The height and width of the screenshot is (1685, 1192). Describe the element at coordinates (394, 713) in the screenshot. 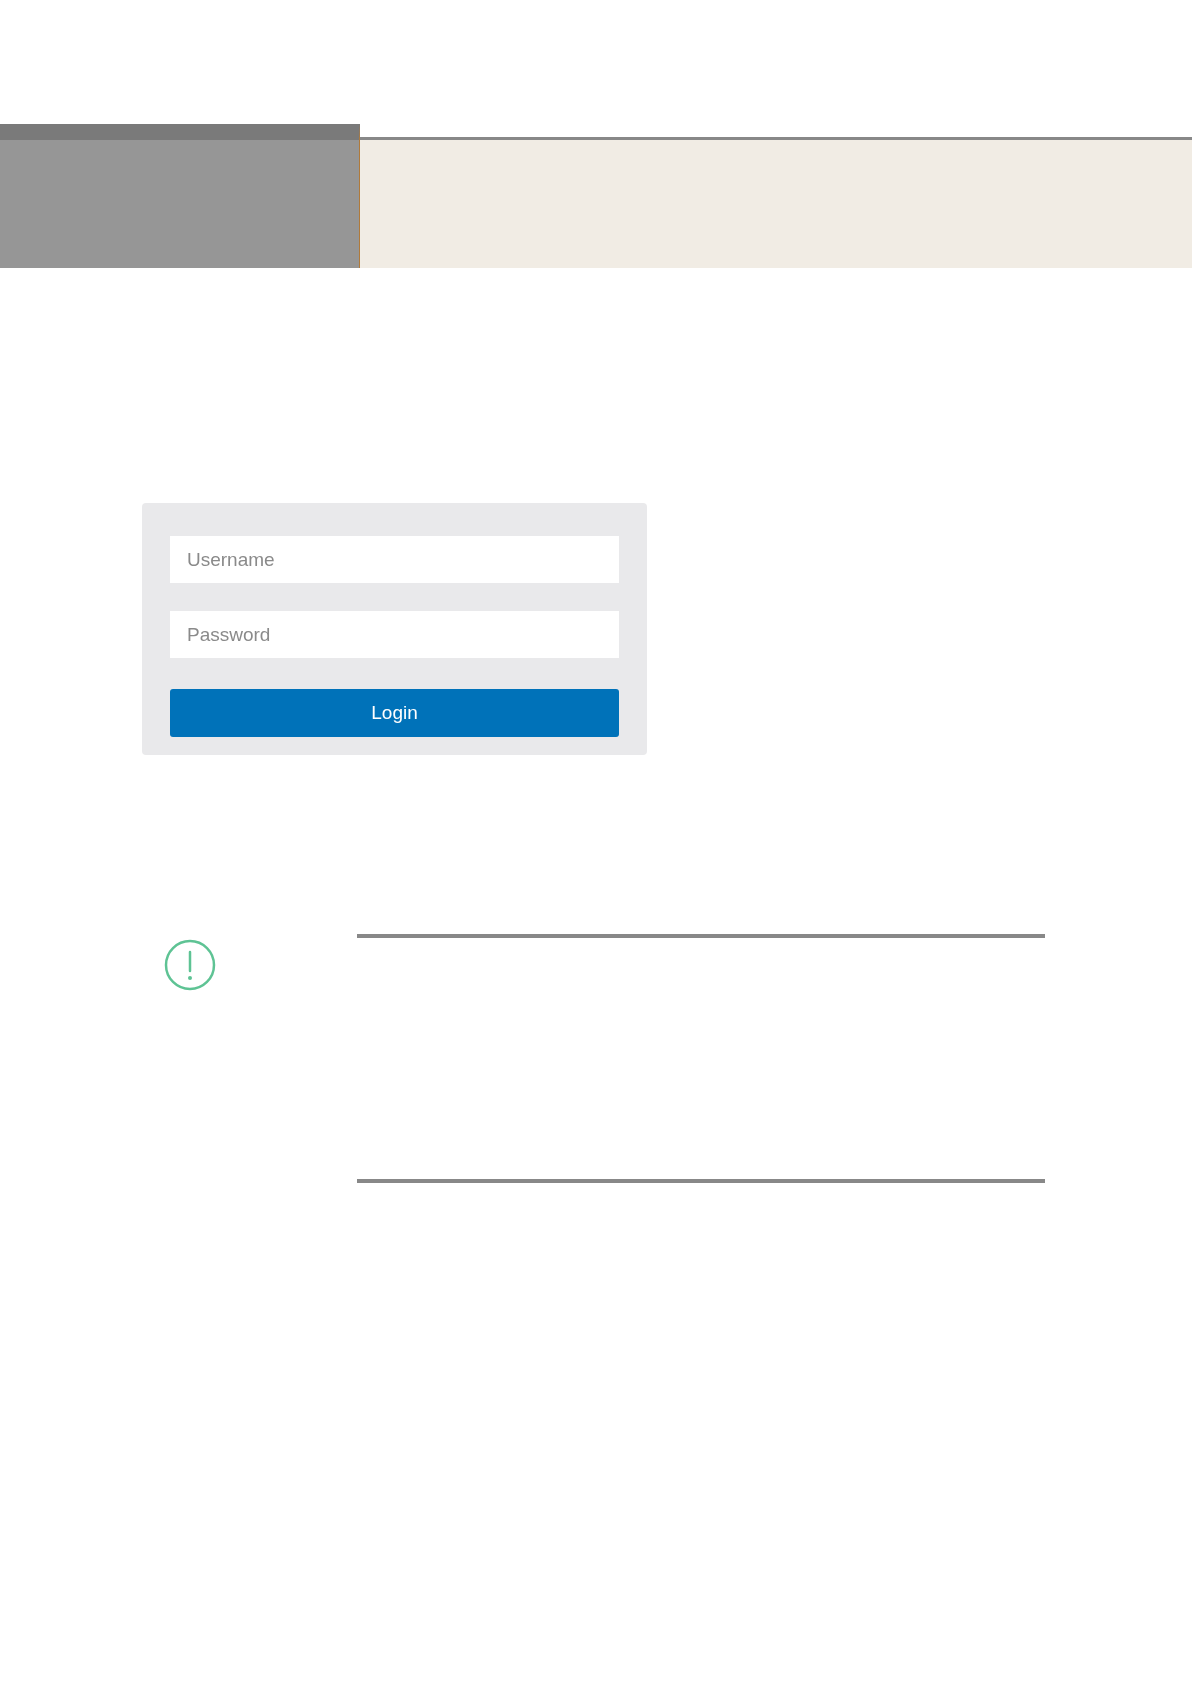

I see `login-button: Login` at that location.